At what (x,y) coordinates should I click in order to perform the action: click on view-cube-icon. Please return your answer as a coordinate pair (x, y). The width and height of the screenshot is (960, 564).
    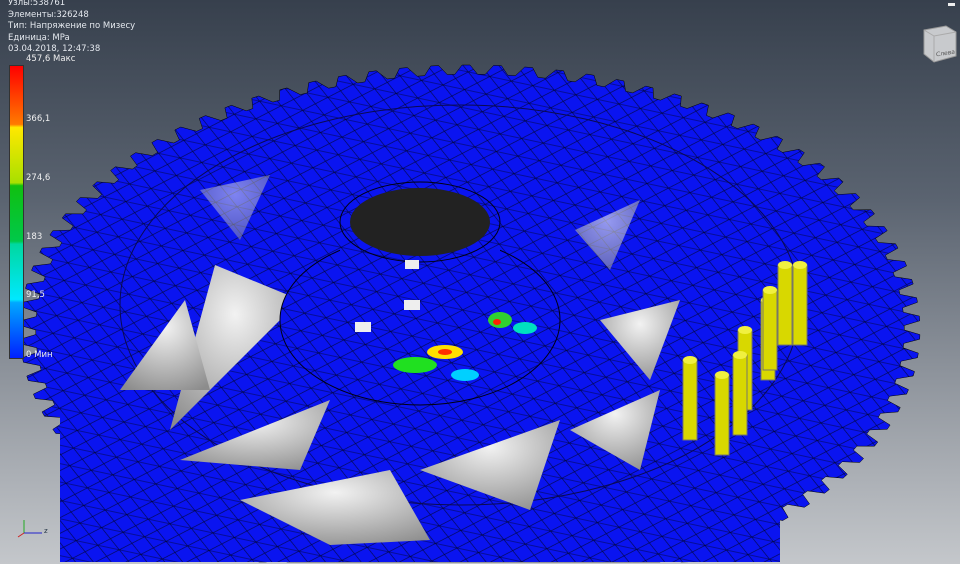
    Looking at the image, I should click on (940, 44).